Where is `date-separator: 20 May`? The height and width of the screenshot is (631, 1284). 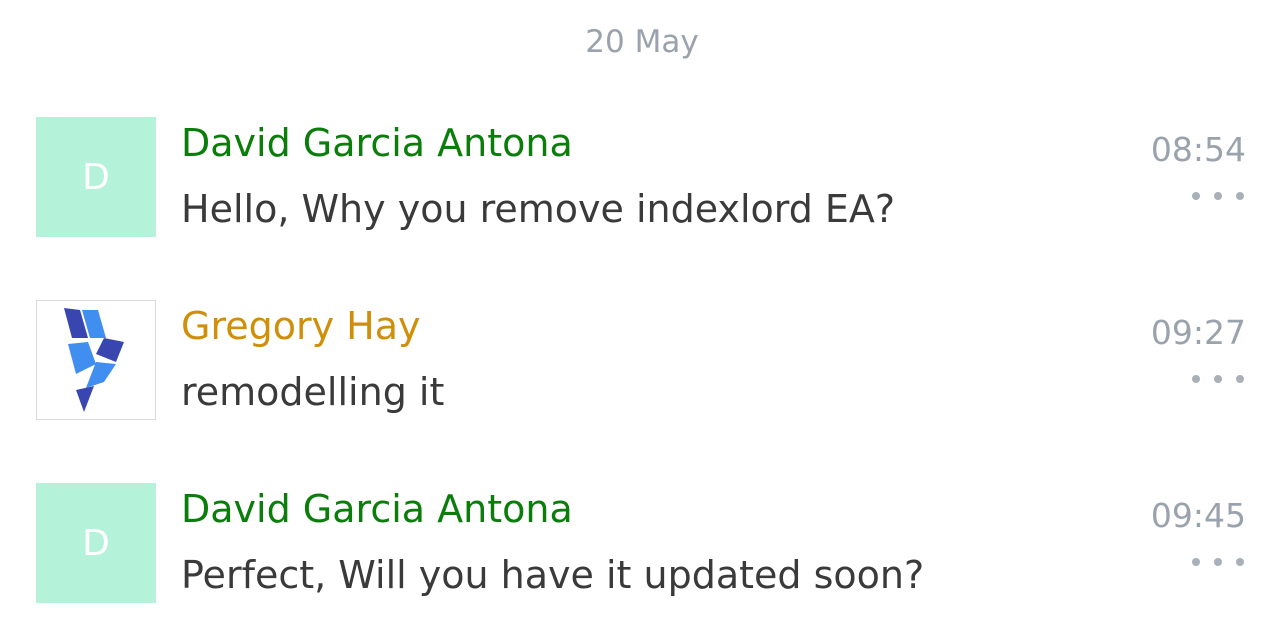
date-separator: 20 May is located at coordinates (642, 42).